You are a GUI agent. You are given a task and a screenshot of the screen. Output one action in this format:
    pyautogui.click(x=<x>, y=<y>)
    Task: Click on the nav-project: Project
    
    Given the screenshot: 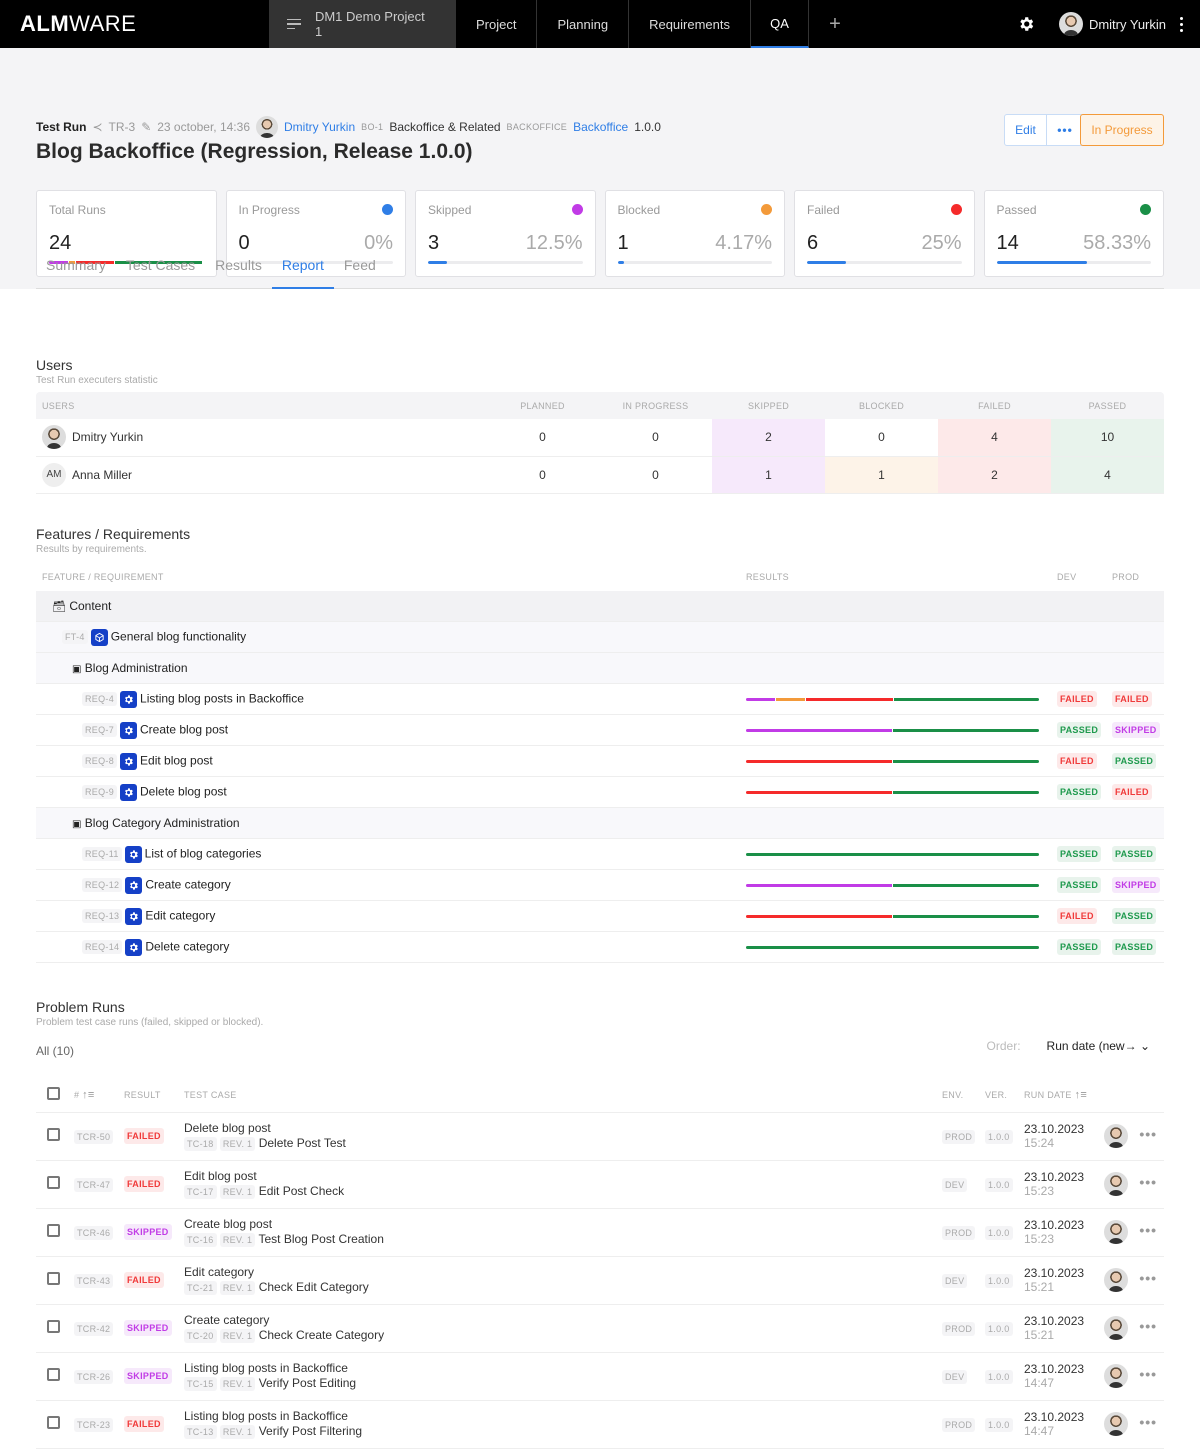 What is the action you would take?
    pyautogui.click(x=497, y=24)
    